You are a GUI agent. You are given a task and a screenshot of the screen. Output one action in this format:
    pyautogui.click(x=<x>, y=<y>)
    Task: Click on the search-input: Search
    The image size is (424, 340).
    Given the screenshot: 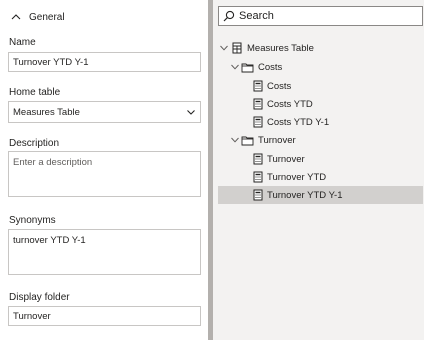 What is the action you would take?
    pyautogui.click(x=320, y=16)
    